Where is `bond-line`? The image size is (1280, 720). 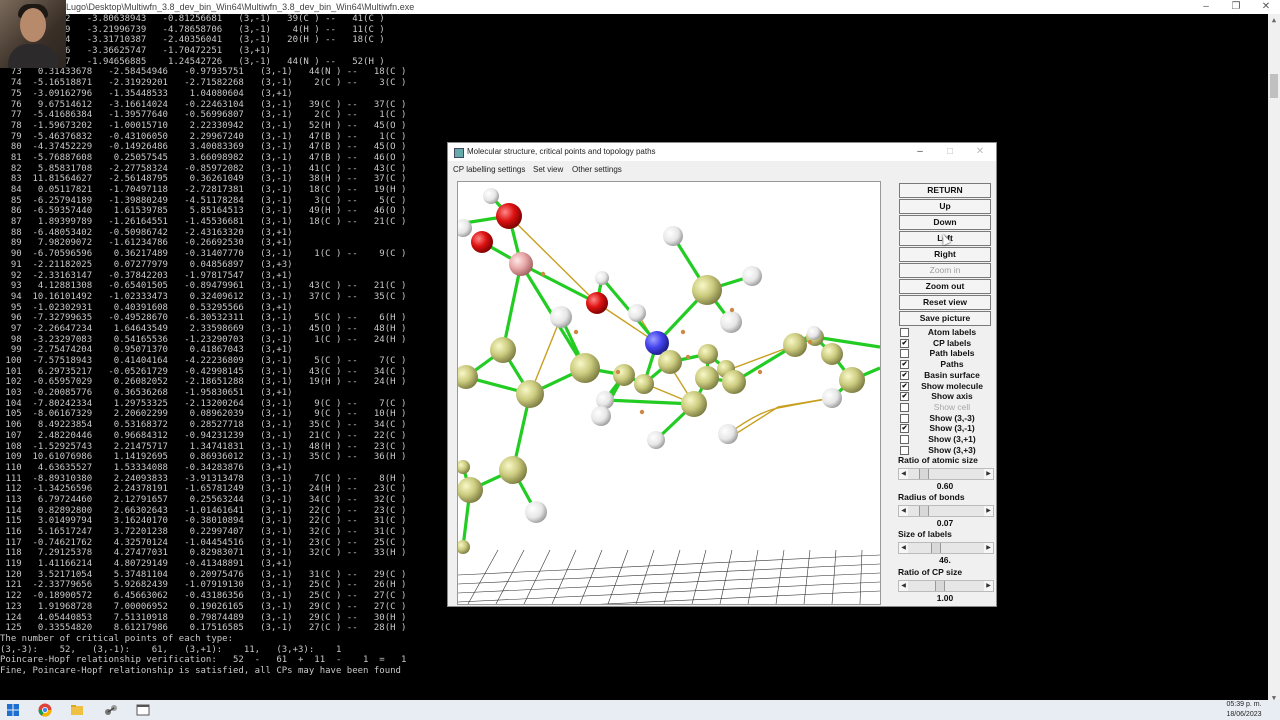 bond-line is located at coordinates (649, 402).